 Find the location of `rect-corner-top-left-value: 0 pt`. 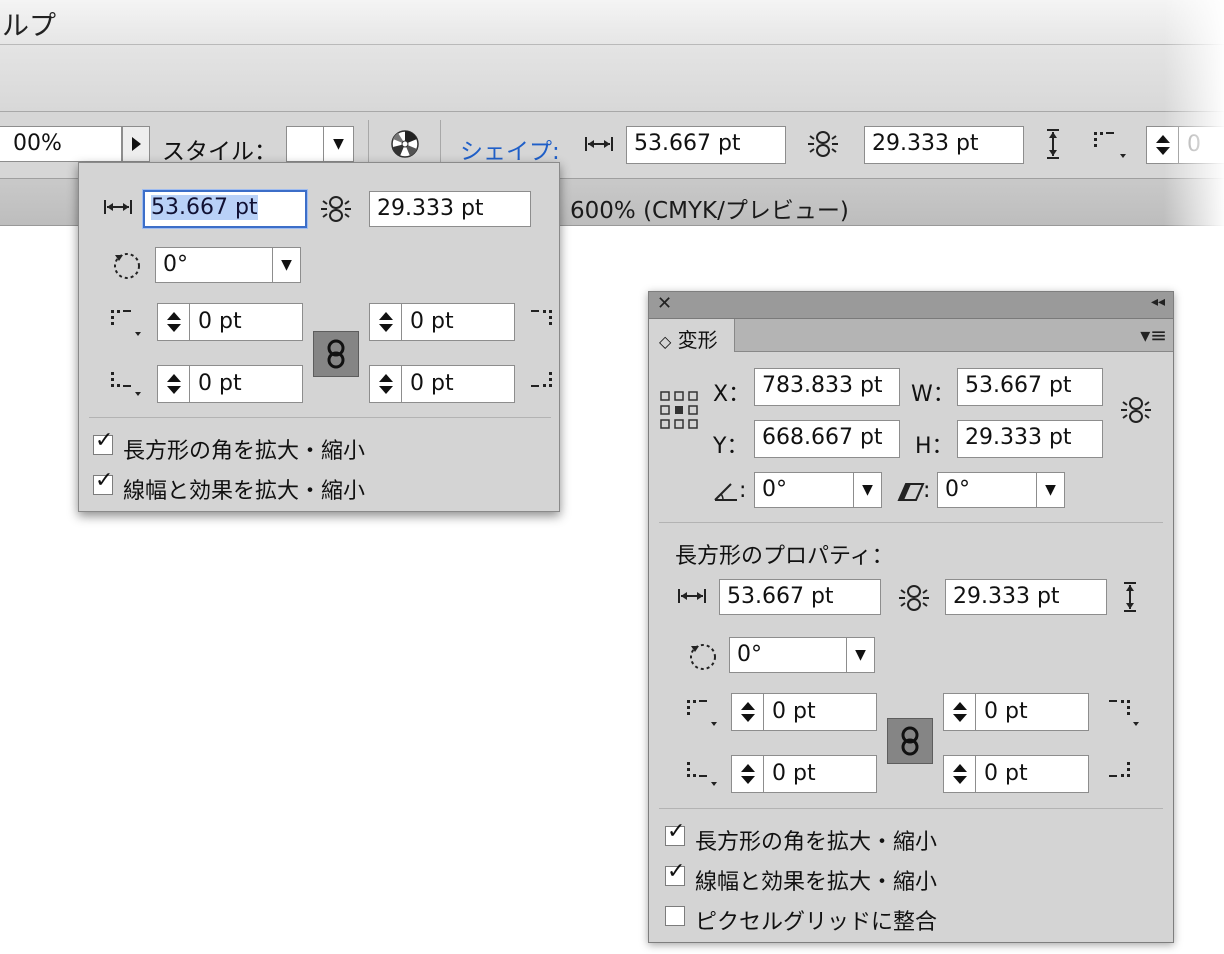

rect-corner-top-left-value: 0 pt is located at coordinates (794, 711).